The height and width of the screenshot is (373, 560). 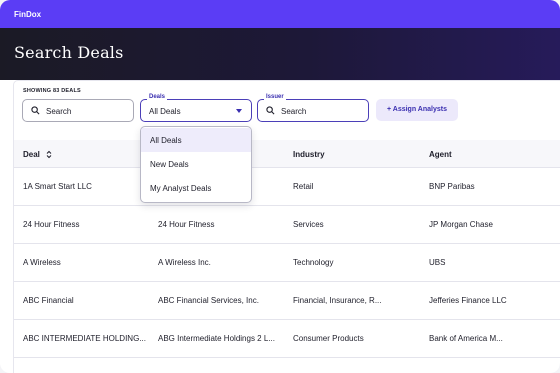 What do you see at coordinates (157, 97) in the screenshot?
I see `deals-select-label: Deals` at bounding box center [157, 97].